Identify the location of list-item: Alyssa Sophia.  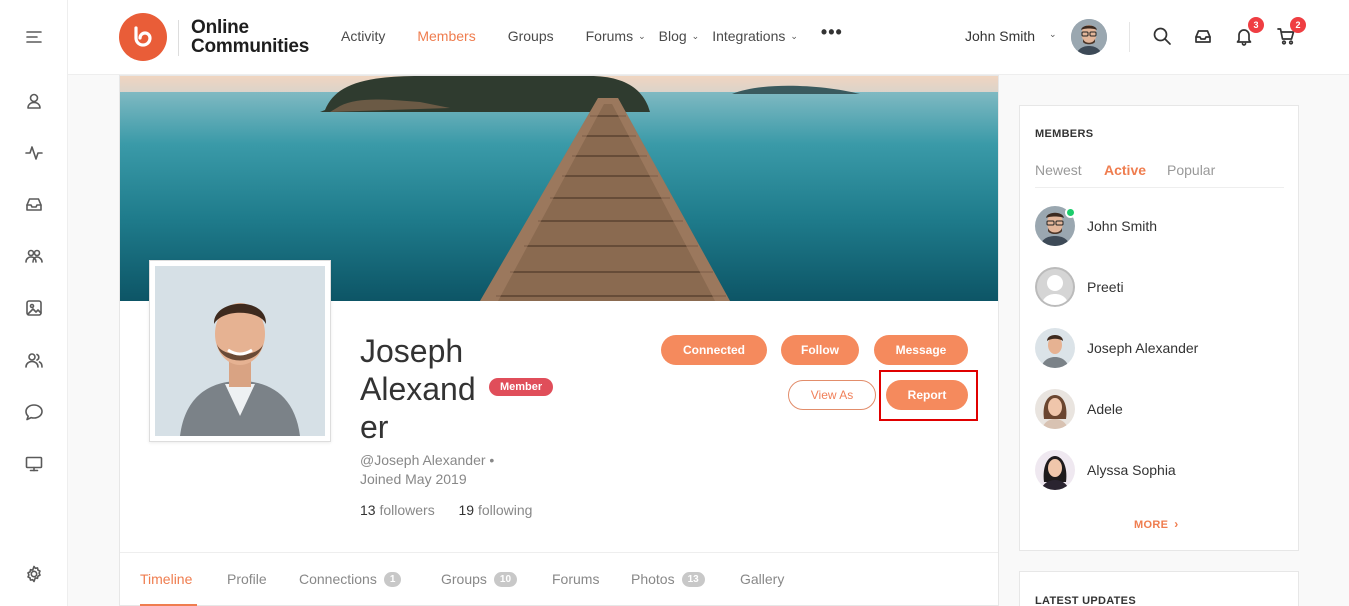
(1105, 470).